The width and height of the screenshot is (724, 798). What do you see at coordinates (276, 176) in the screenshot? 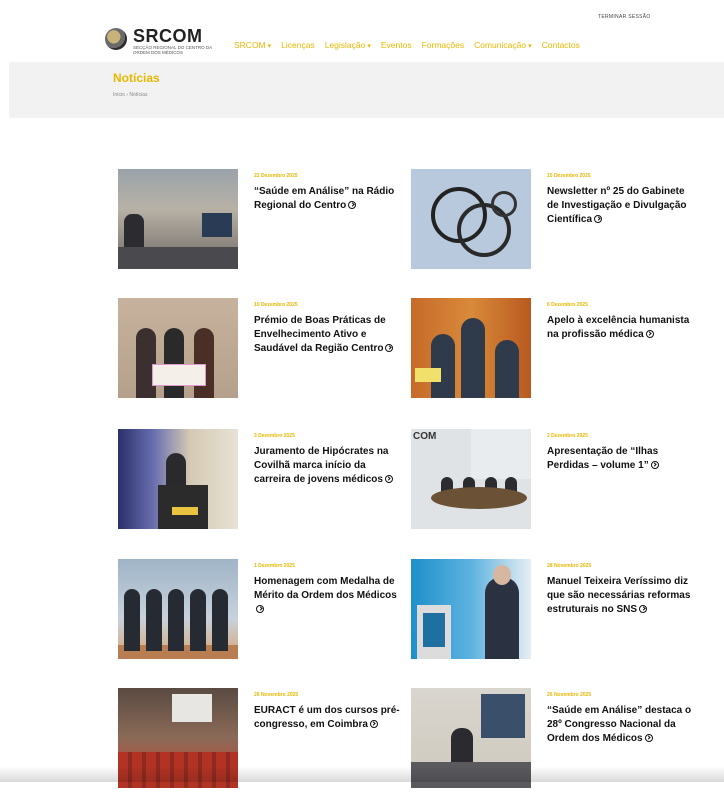
I see `news-date: 22 Dezembro 2025` at bounding box center [276, 176].